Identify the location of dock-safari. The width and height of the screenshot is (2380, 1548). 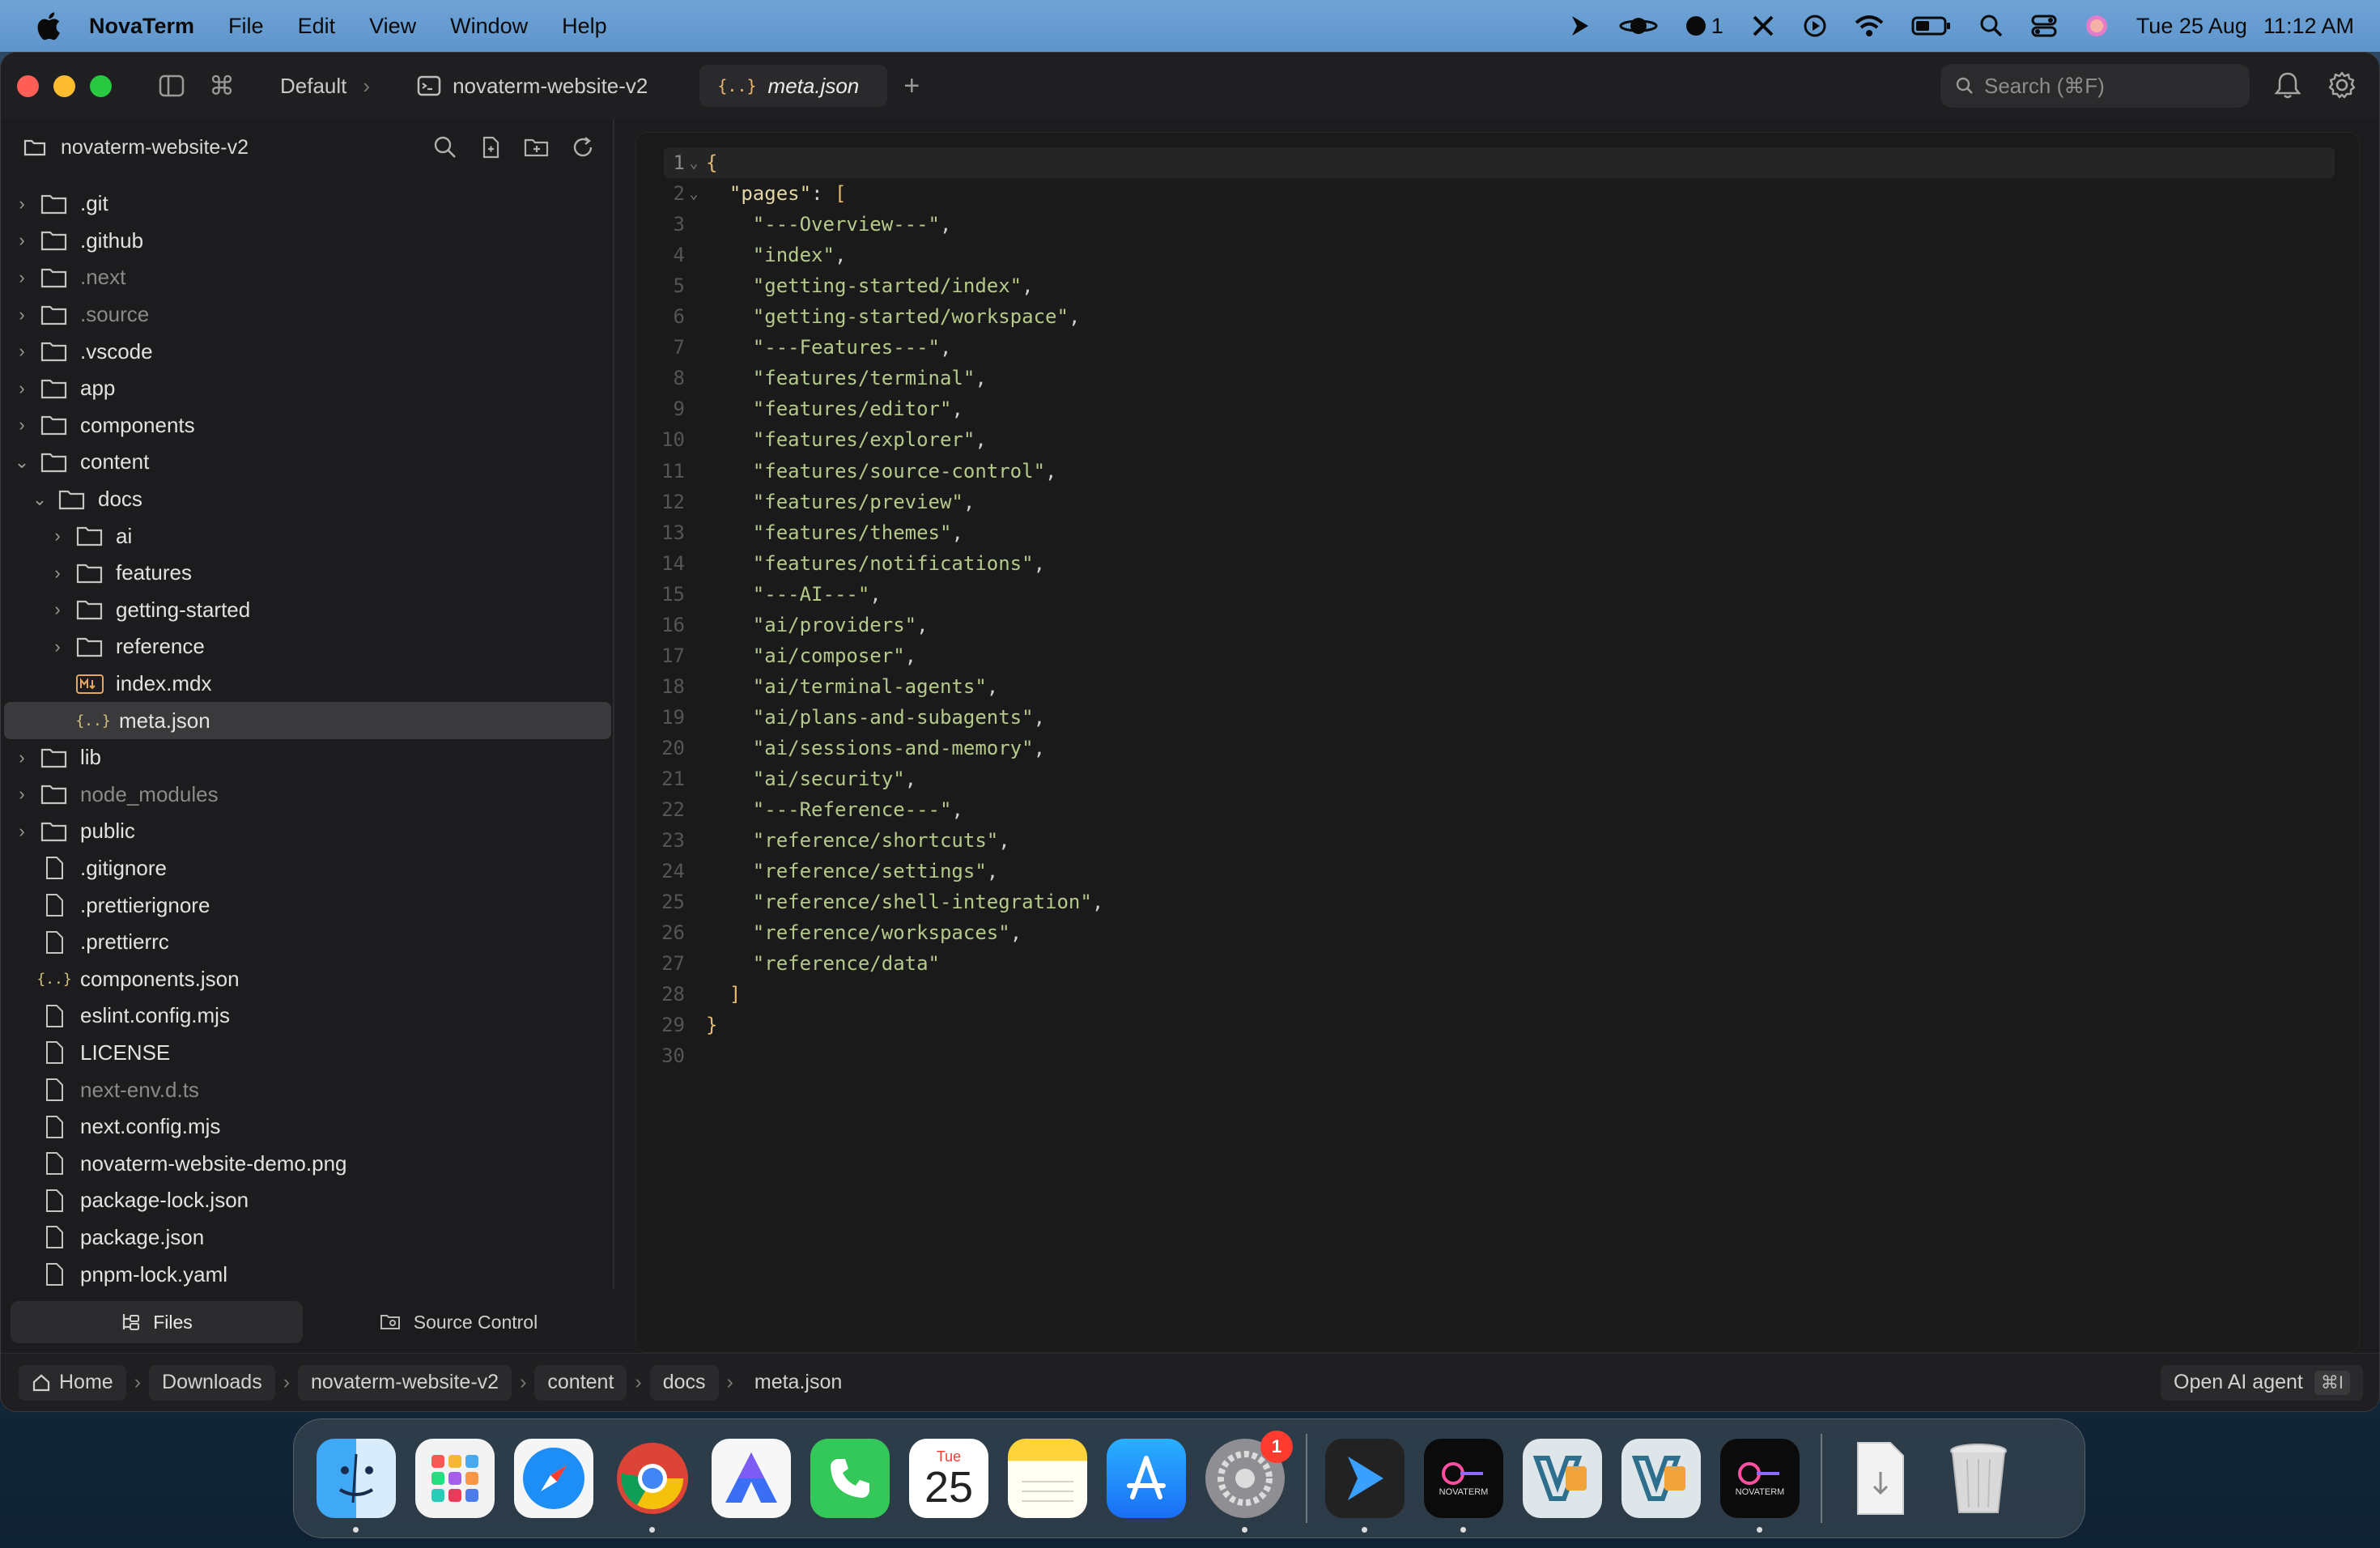
(553, 1478).